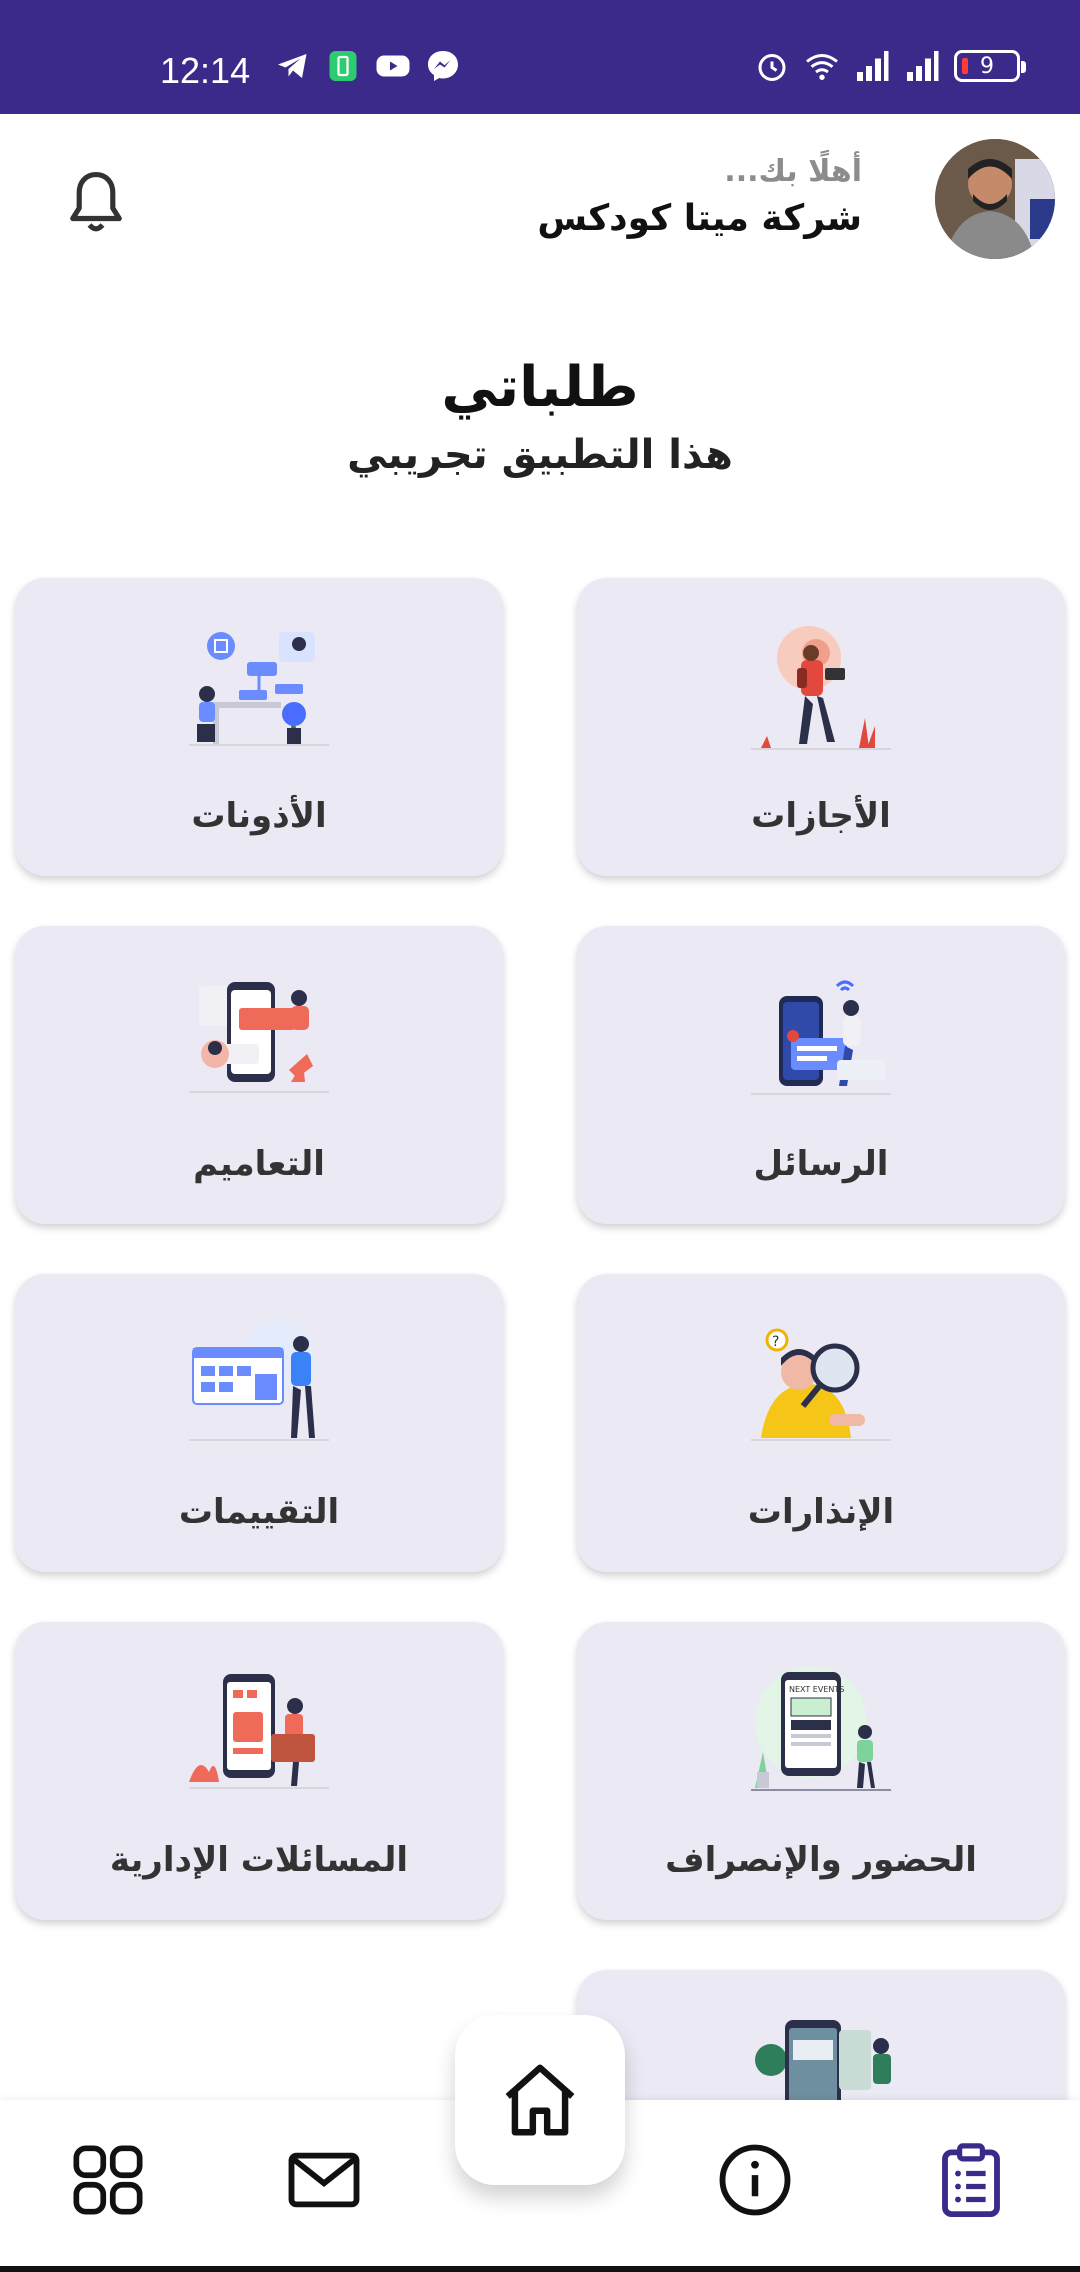  What do you see at coordinates (699, 218) in the screenshot?
I see `company-name: شركة ميتا كودكس` at bounding box center [699, 218].